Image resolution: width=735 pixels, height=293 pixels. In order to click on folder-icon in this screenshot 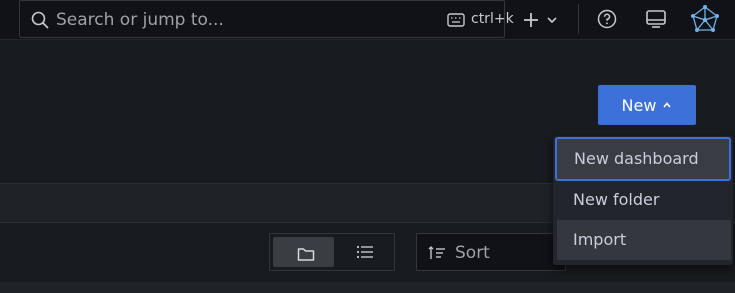, I will do `click(306, 254)`.